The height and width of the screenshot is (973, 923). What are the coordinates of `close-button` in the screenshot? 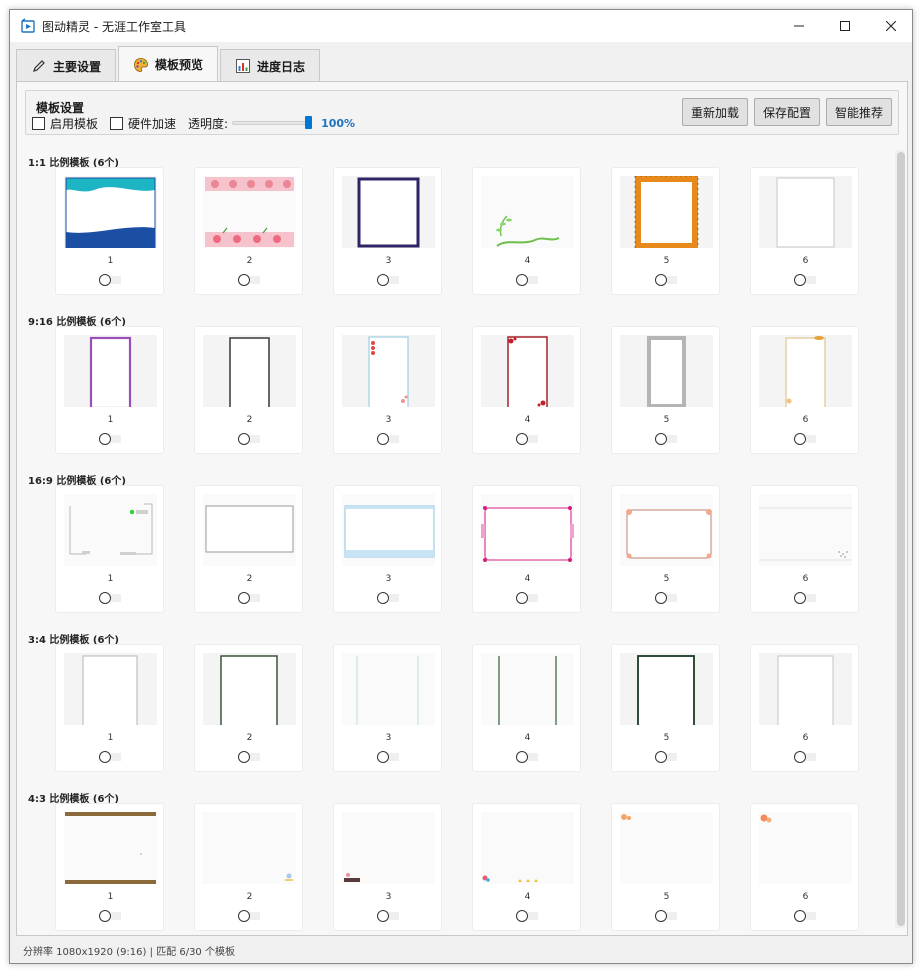 It's located at (890, 26).